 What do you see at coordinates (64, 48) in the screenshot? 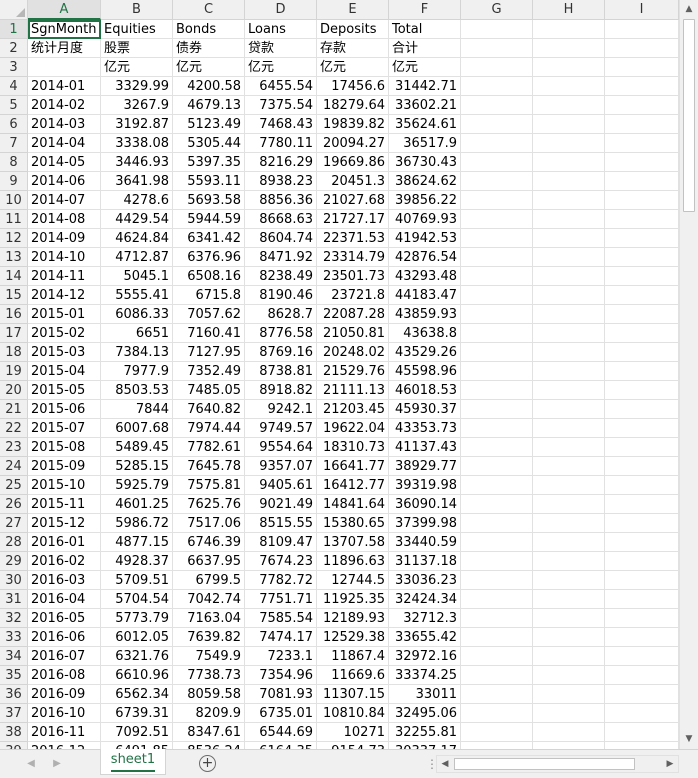
I see `cell-a2: 统计月度` at bounding box center [64, 48].